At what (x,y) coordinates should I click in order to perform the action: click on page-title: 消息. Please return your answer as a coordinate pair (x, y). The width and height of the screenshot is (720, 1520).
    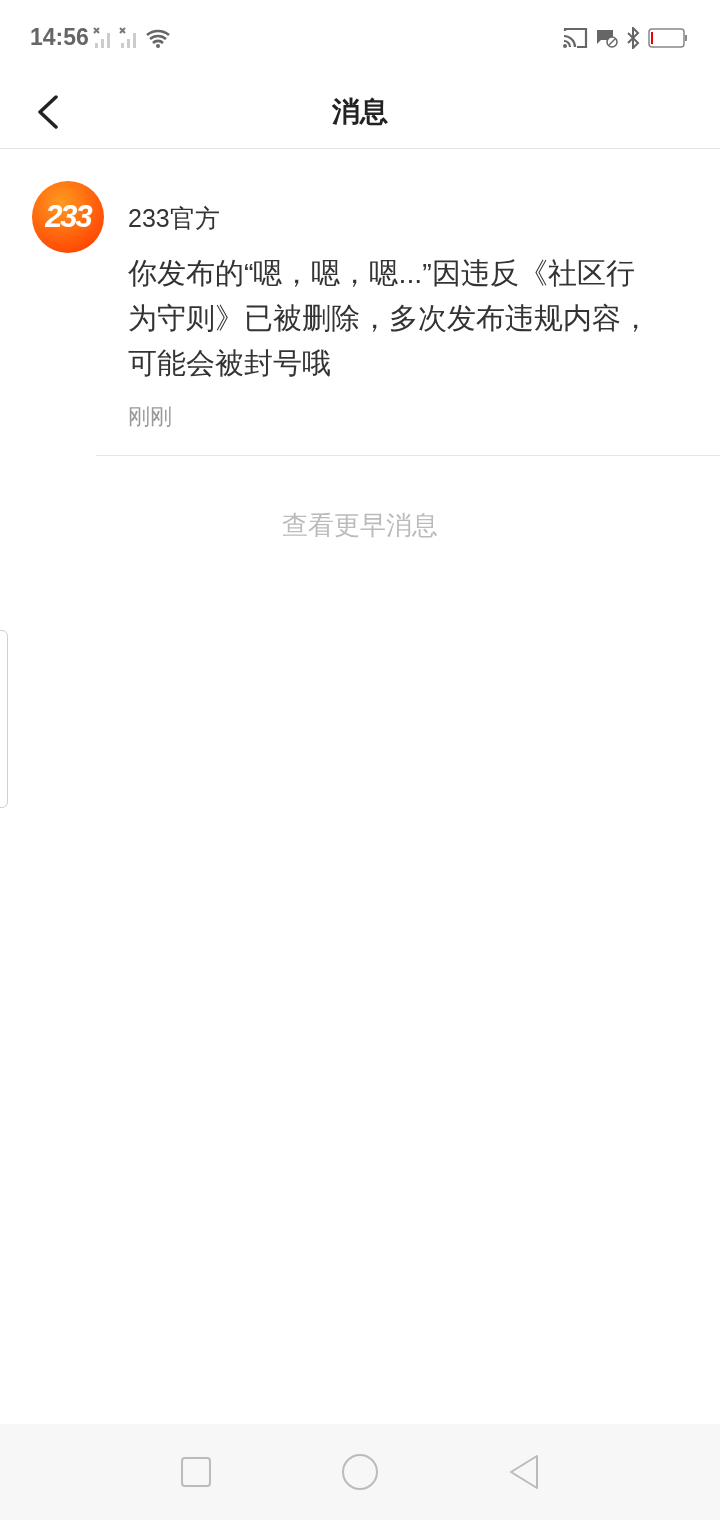
    Looking at the image, I should click on (360, 111).